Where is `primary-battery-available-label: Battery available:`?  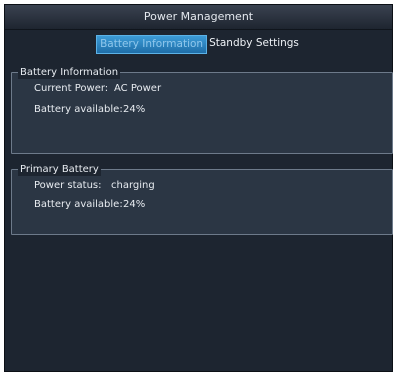
primary-battery-available-label: Battery available: is located at coordinates (78, 204).